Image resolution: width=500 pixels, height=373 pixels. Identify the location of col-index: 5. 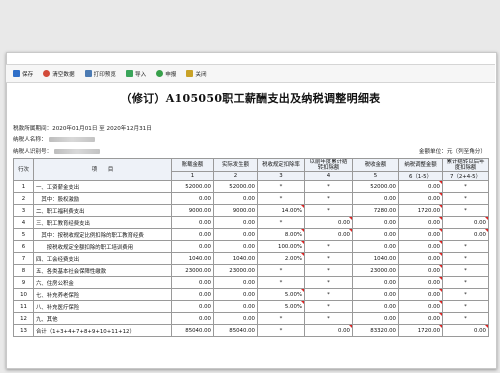
(375, 176).